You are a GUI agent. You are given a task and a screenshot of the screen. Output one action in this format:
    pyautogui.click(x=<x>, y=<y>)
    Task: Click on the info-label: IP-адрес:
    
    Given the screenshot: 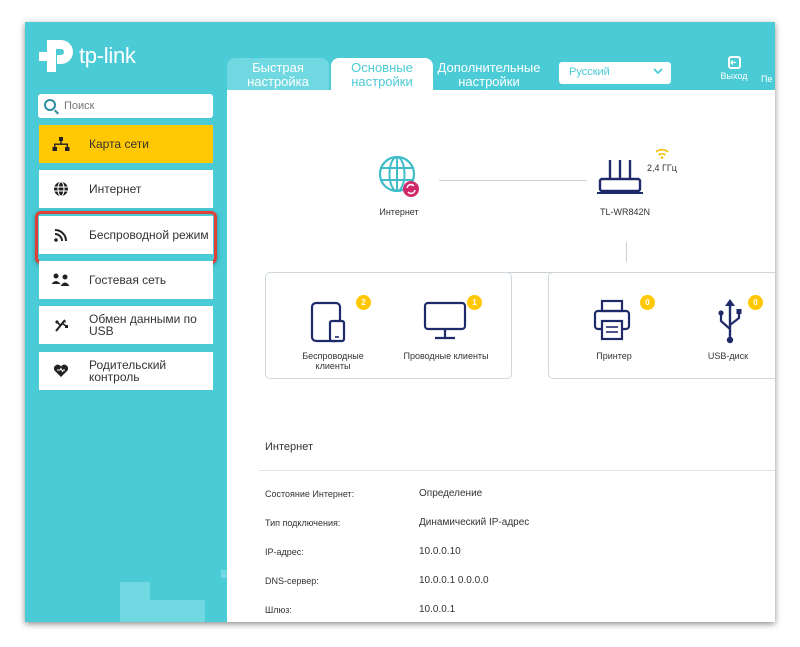 What is the action you would take?
    pyautogui.click(x=284, y=552)
    